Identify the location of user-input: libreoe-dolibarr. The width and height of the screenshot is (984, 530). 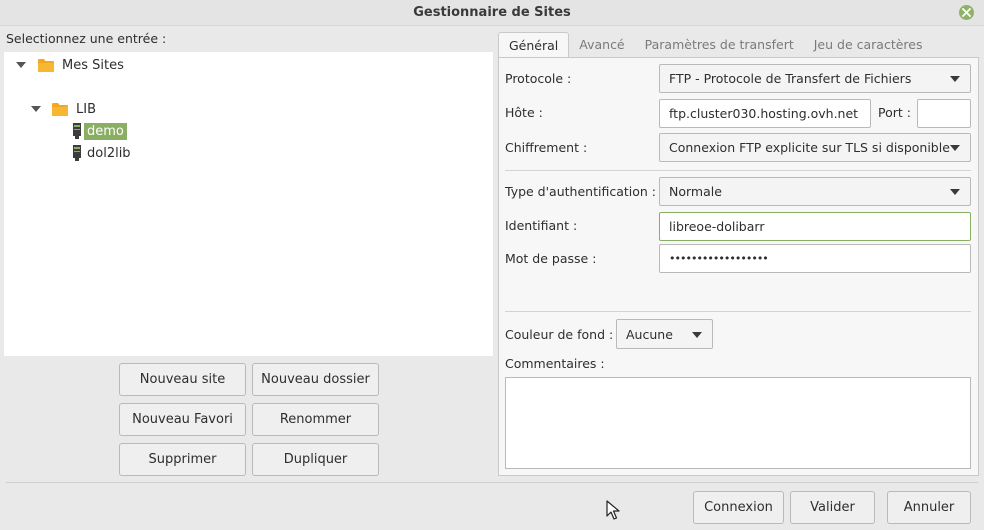
(815, 226).